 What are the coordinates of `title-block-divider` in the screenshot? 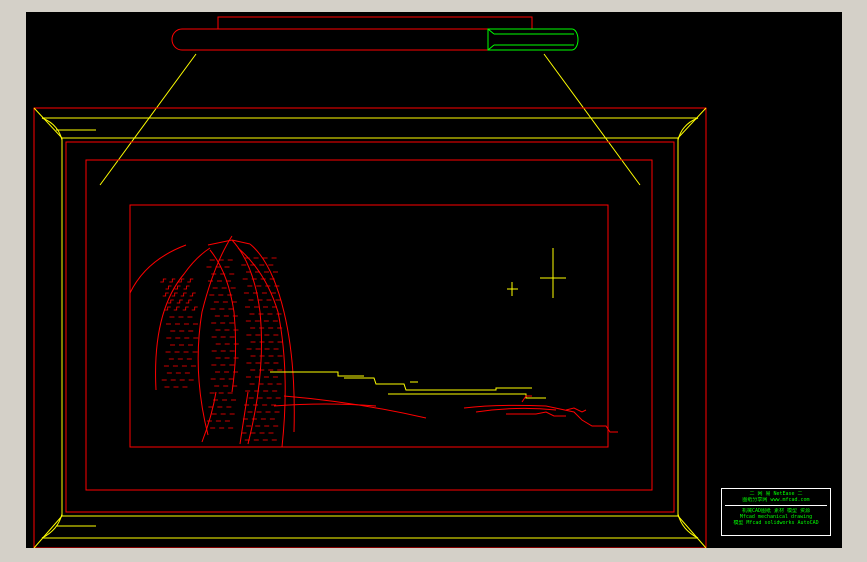 It's located at (776, 505).